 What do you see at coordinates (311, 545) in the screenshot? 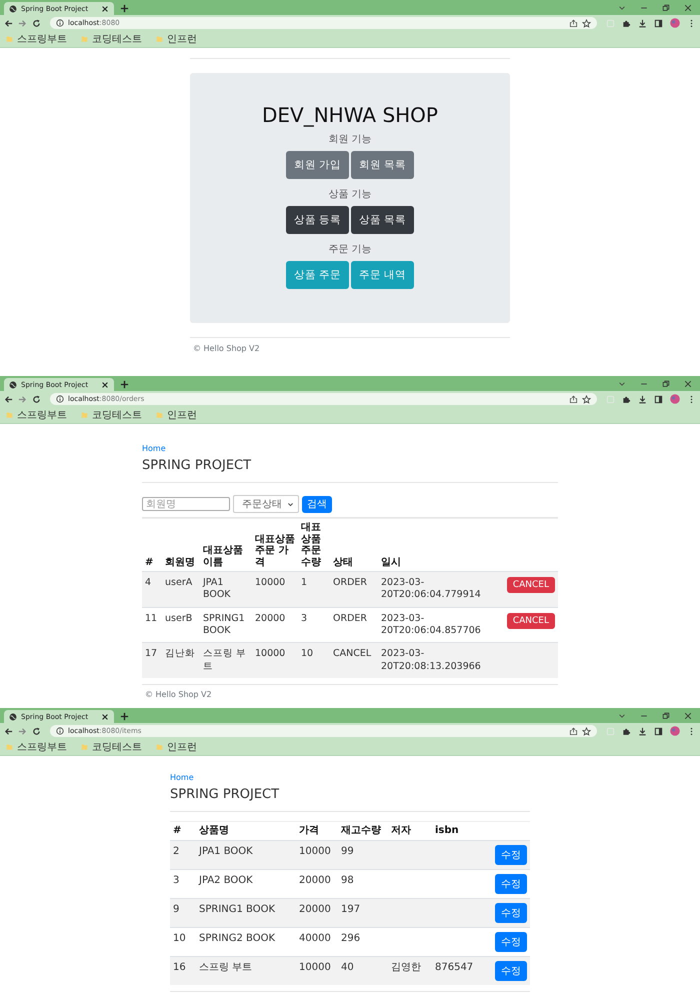
I see `column-header: 대표상품 주문 수량` at bounding box center [311, 545].